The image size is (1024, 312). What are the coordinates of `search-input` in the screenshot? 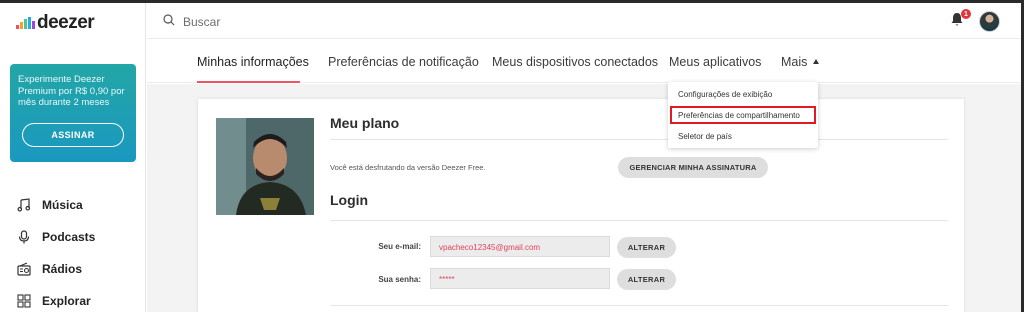 It's located at (333, 22).